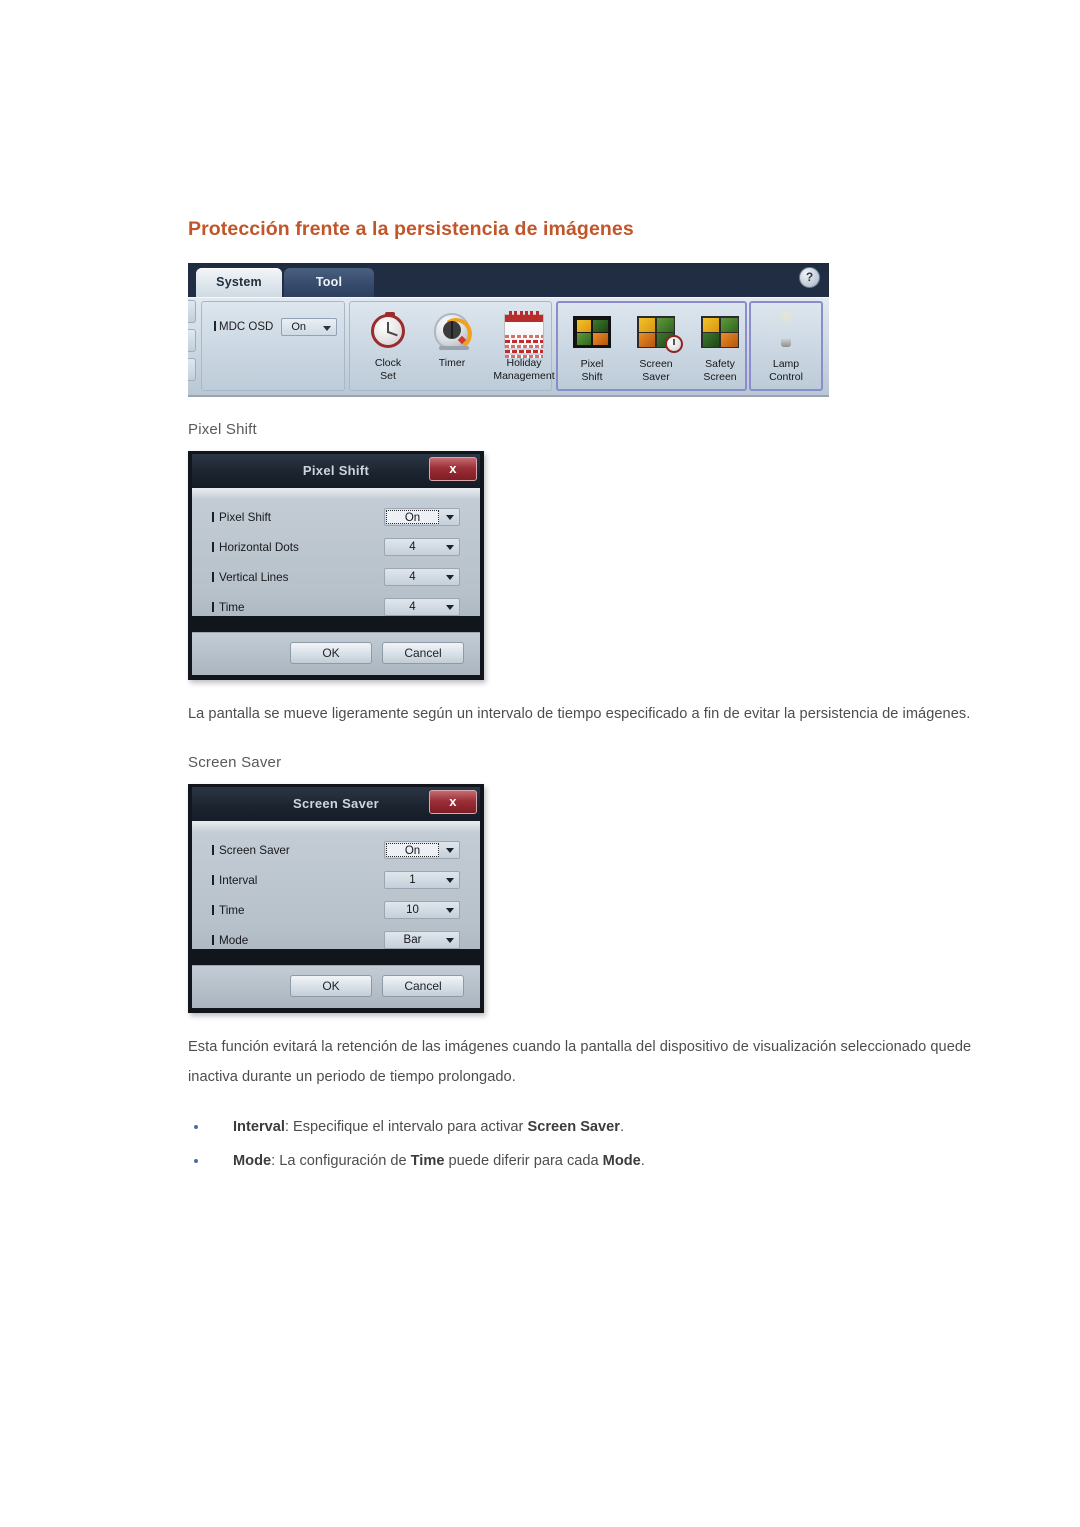 Image resolution: width=1080 pixels, height=1527 pixels. What do you see at coordinates (422, 910) in the screenshot?
I see `time-select: 10` at bounding box center [422, 910].